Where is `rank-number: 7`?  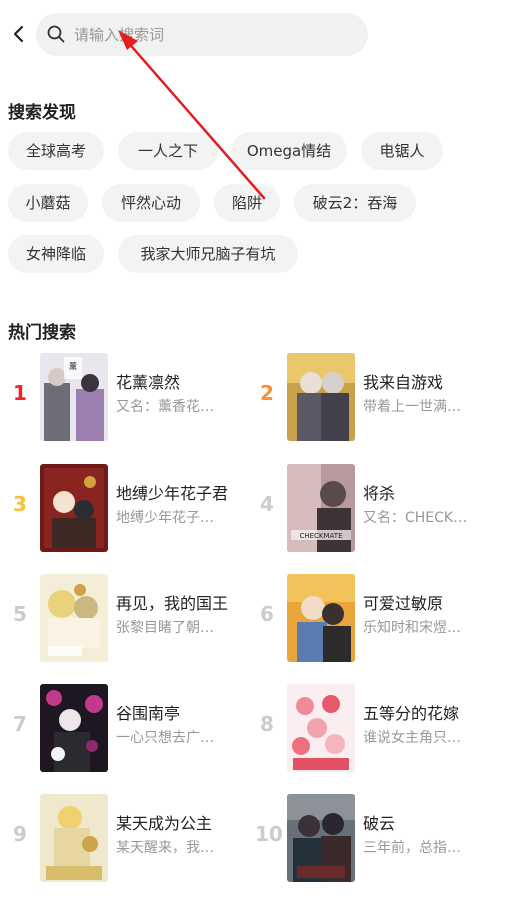
rank-number: 7 is located at coordinates (20, 724).